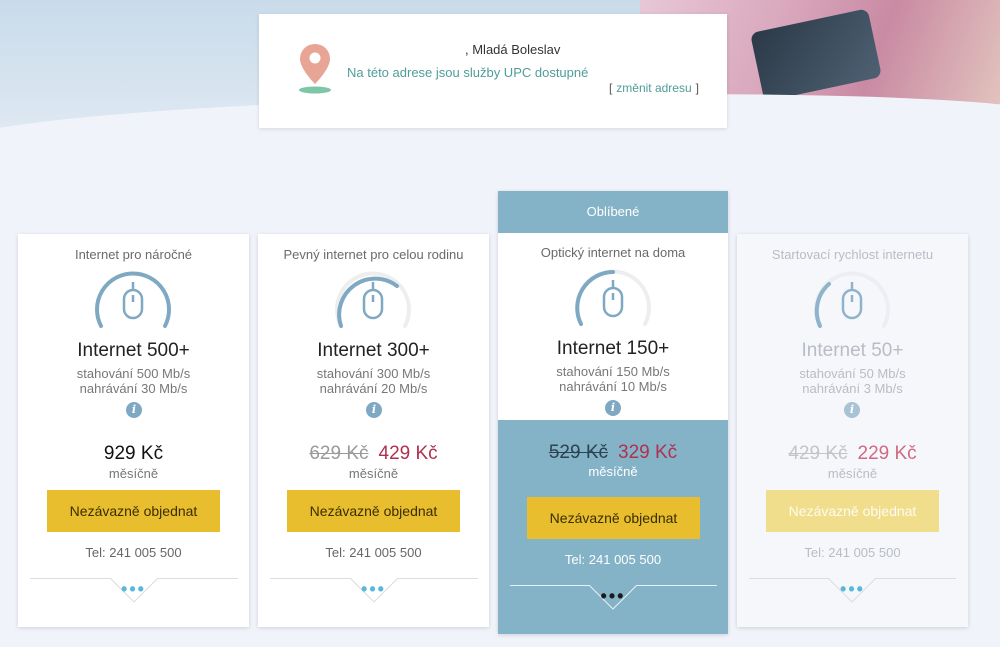 The image size is (1000, 647). I want to click on old-price: 629 Kč, so click(339, 453).